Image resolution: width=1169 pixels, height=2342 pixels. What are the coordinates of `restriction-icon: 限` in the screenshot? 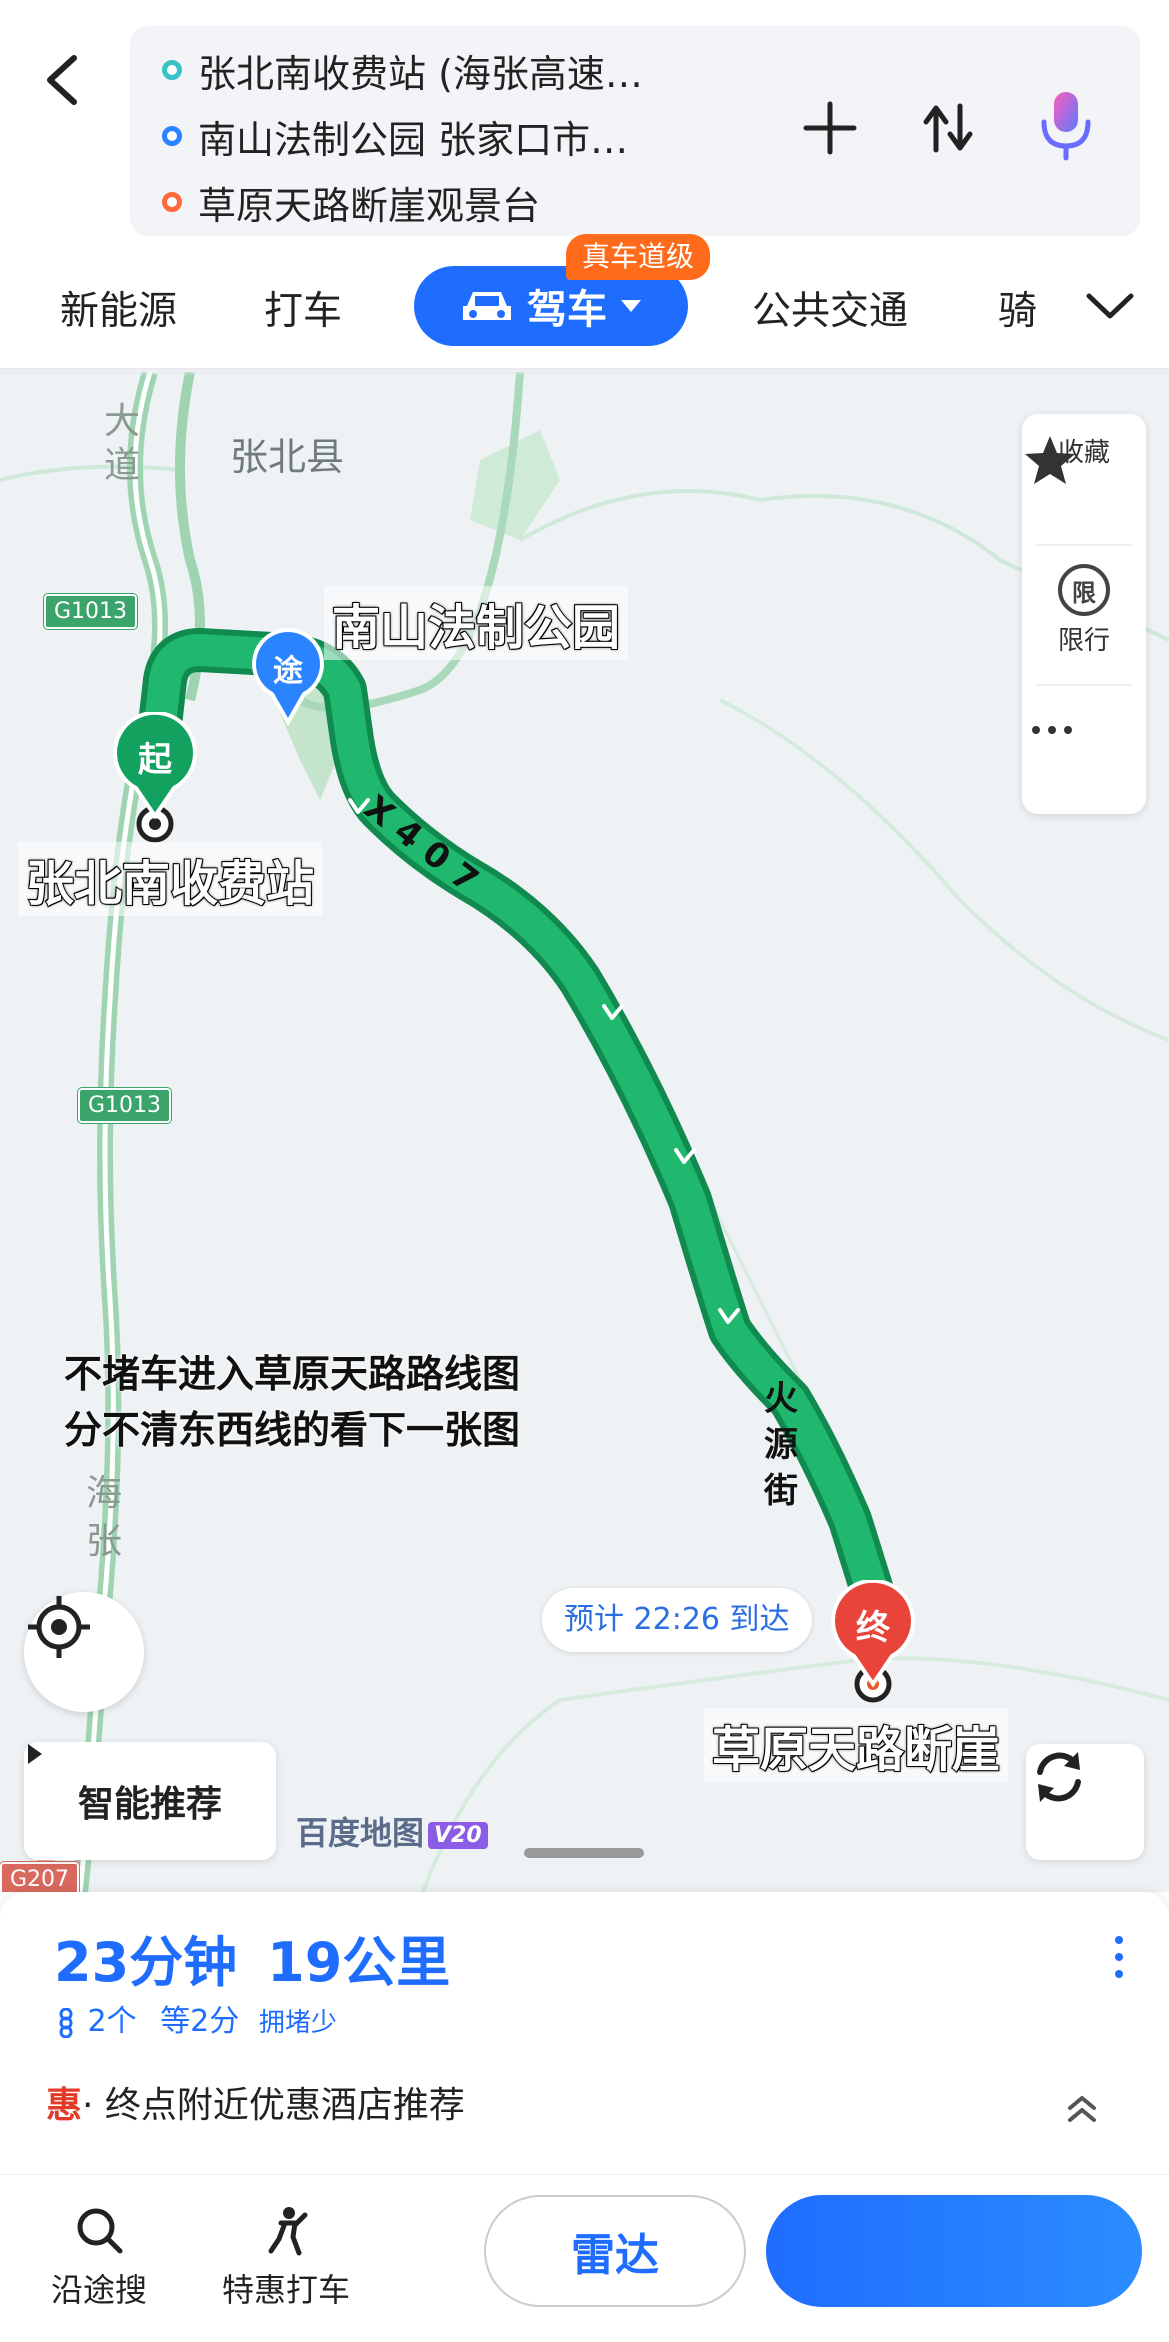 It's located at (1084, 590).